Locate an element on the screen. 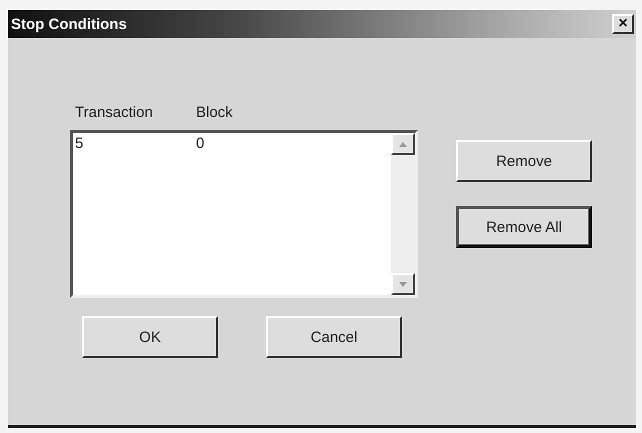 This screenshot has height=433, width=642. column-header: Transaction is located at coordinates (114, 113).